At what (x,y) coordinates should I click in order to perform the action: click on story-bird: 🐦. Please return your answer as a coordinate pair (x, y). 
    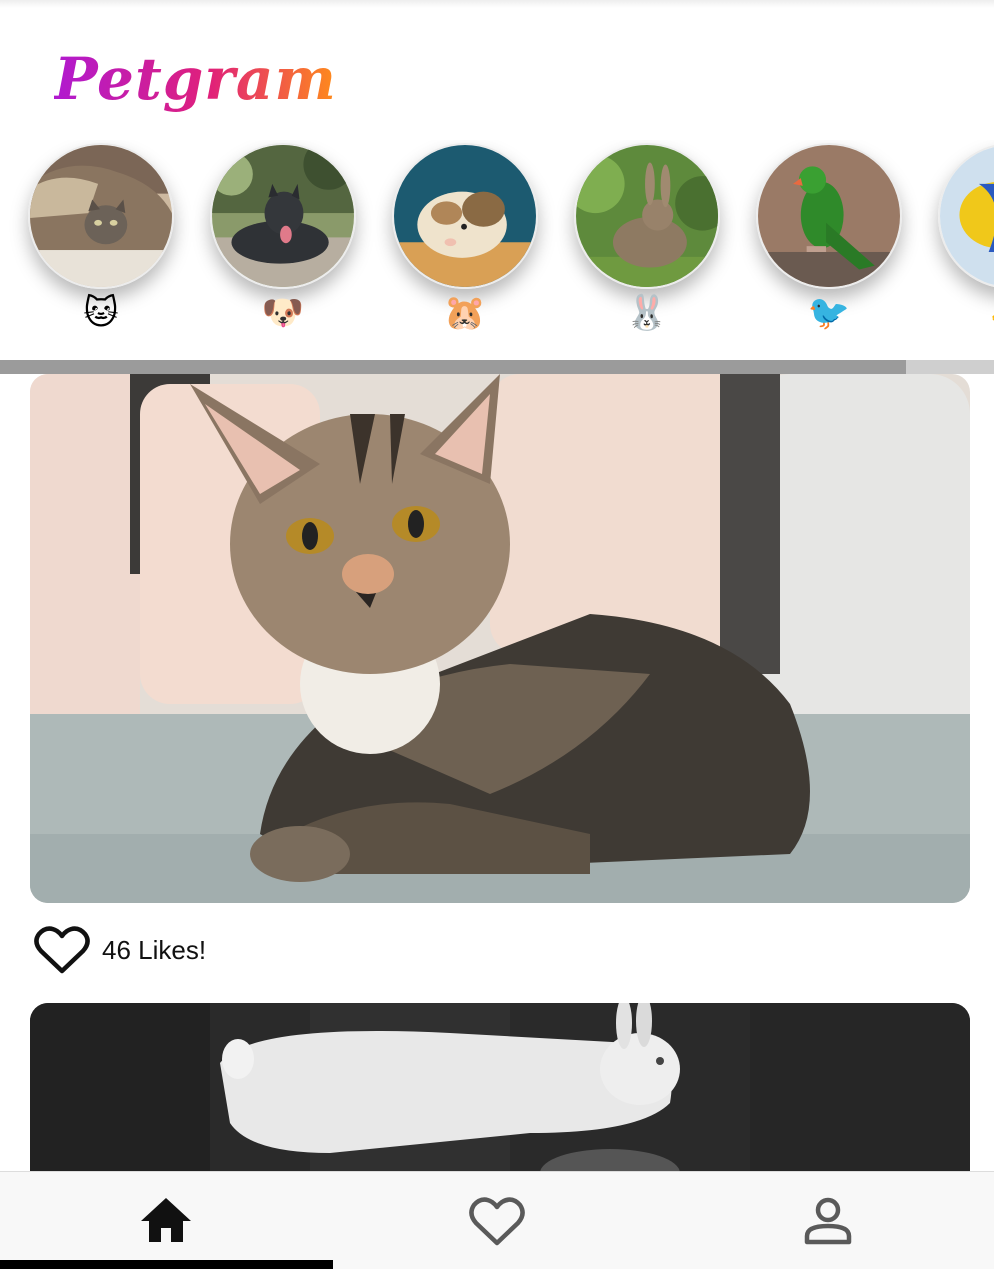
    Looking at the image, I should click on (829, 243).